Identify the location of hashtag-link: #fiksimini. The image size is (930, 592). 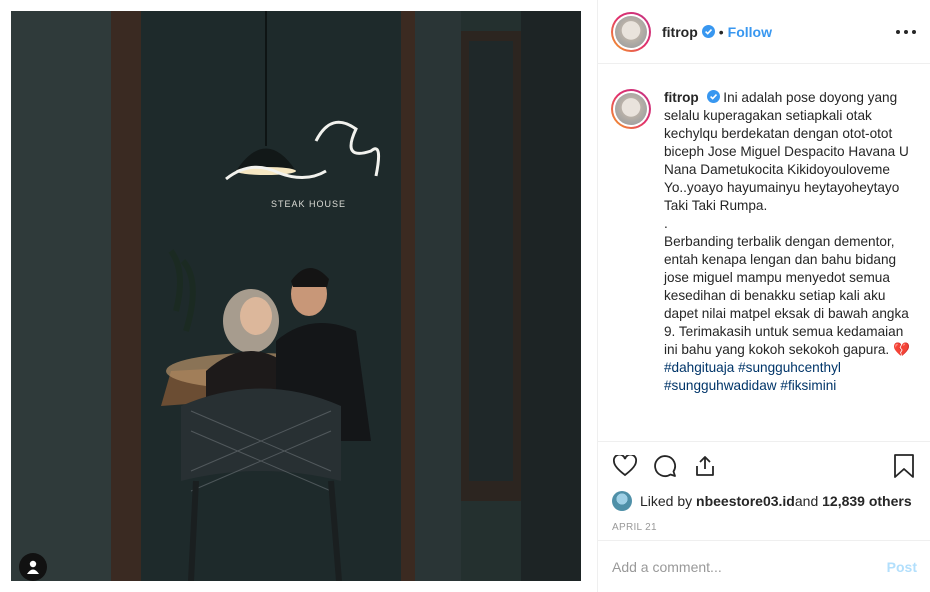
(808, 385).